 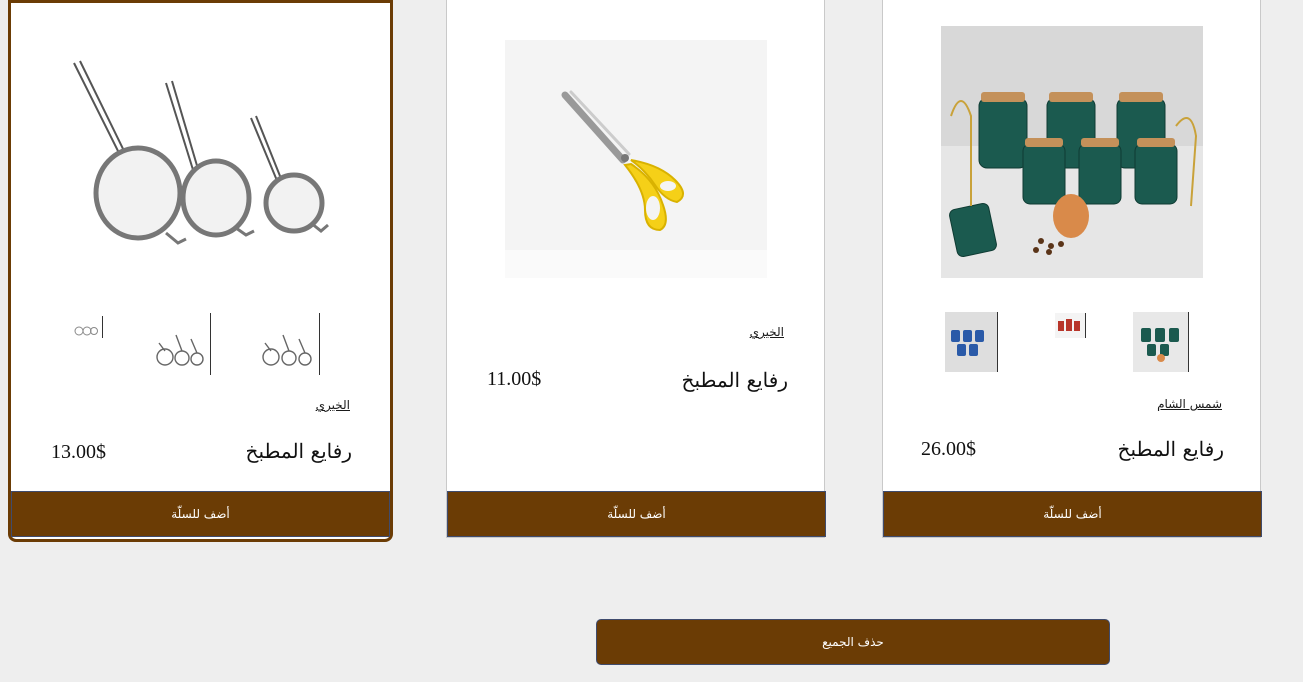 I want to click on strainer-set-image, so click(x=201, y=148).